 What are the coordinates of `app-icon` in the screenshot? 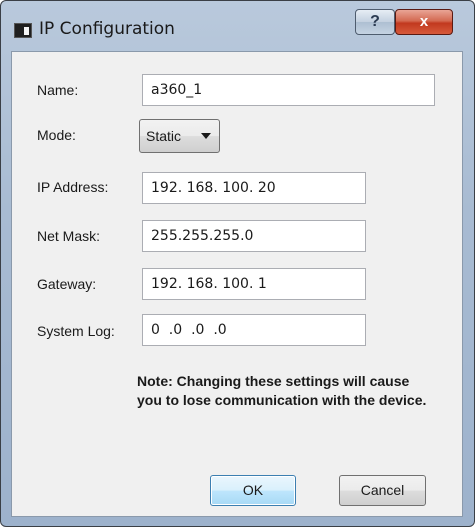 It's located at (23, 30).